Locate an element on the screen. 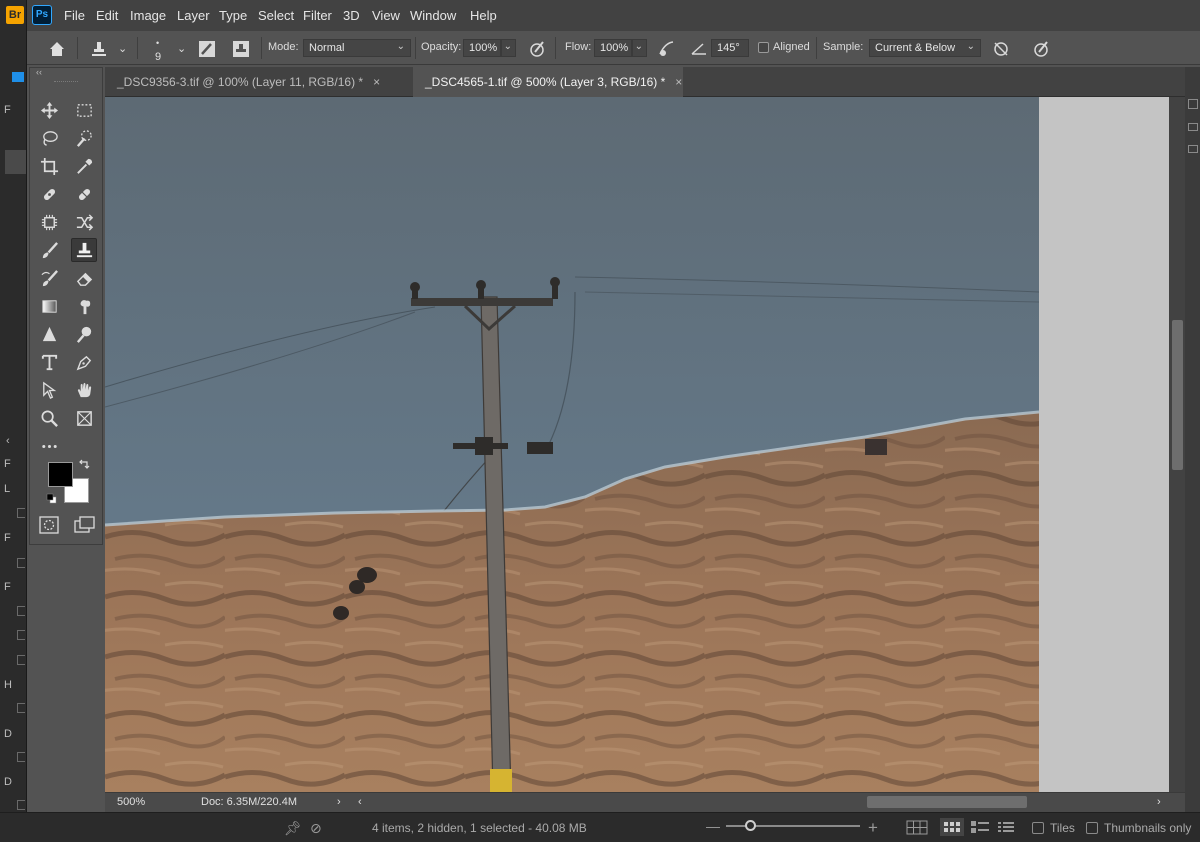 This screenshot has width=1200, height=842. clone-stamp-tool is located at coordinates (84, 250).